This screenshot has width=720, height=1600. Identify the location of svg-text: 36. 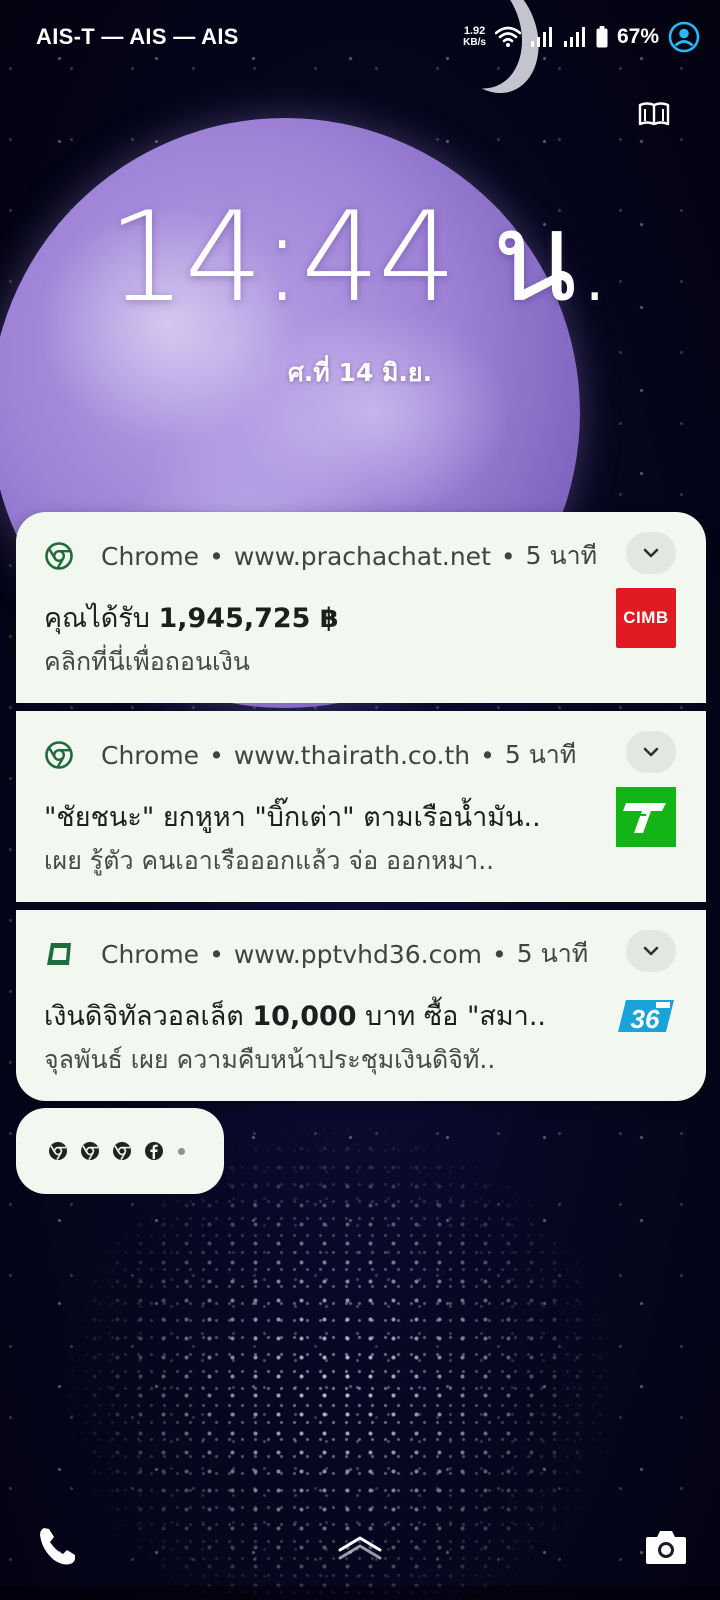
(645, 1019).